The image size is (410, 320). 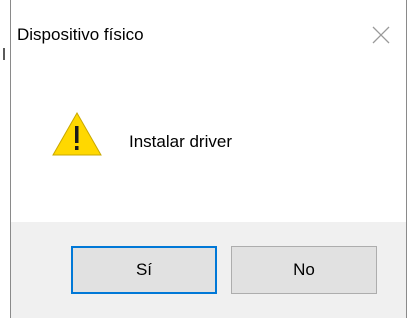 I want to click on close-icon, so click(x=381, y=35).